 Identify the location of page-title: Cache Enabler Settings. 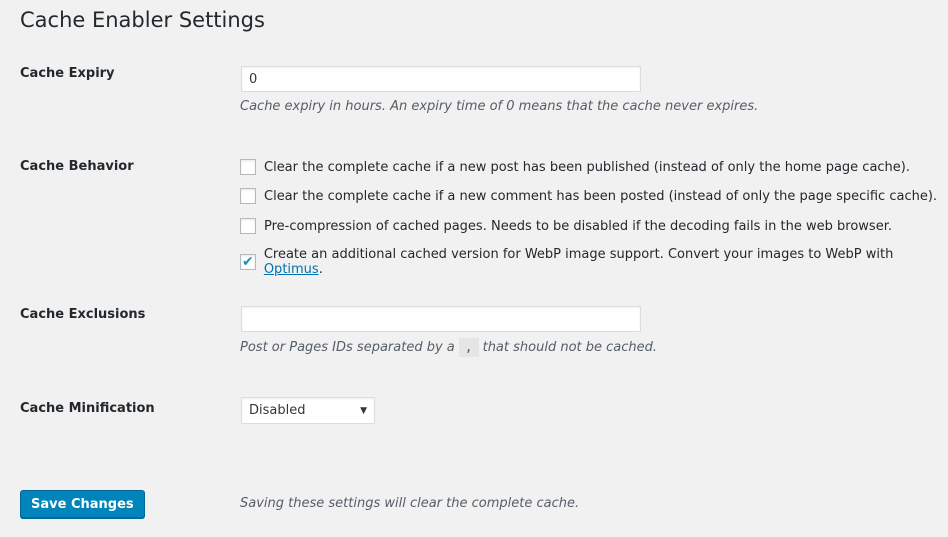
(142, 20).